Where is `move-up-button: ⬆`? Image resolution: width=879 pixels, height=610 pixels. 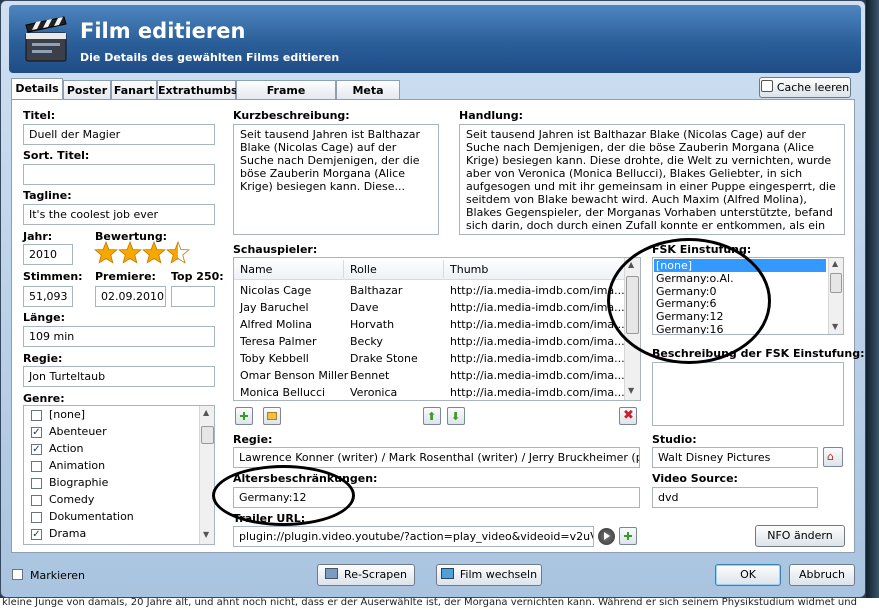 move-up-button: ⬆ is located at coordinates (432, 416).